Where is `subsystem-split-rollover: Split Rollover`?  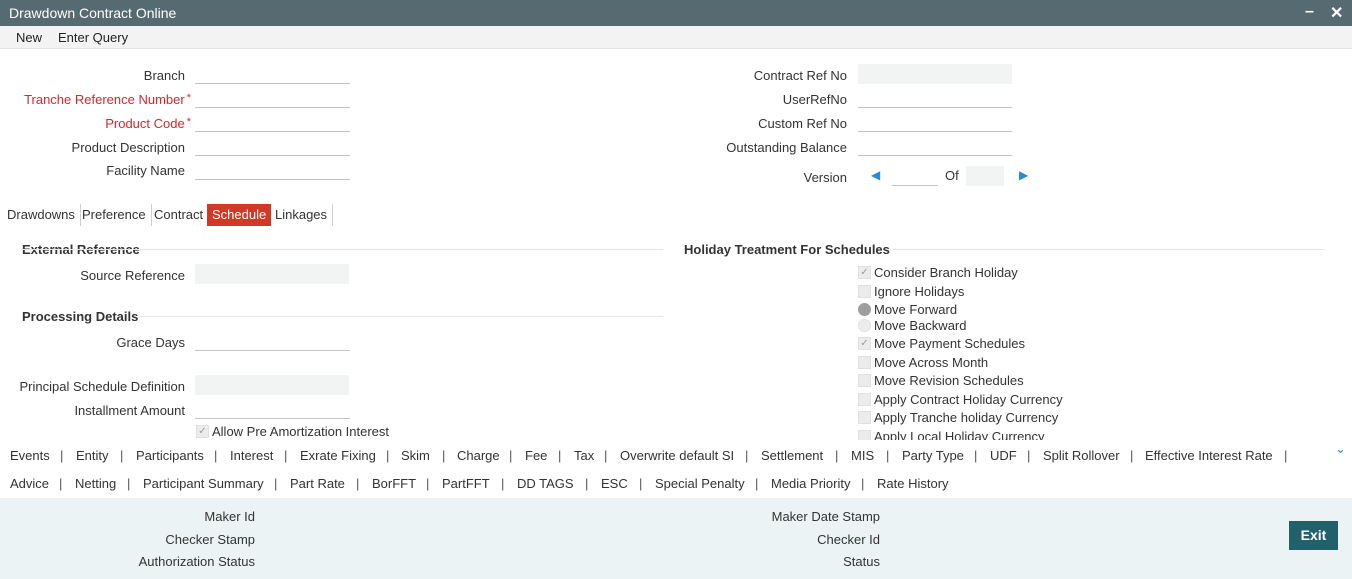
subsystem-split-rollover: Split Rollover is located at coordinates (1081, 455).